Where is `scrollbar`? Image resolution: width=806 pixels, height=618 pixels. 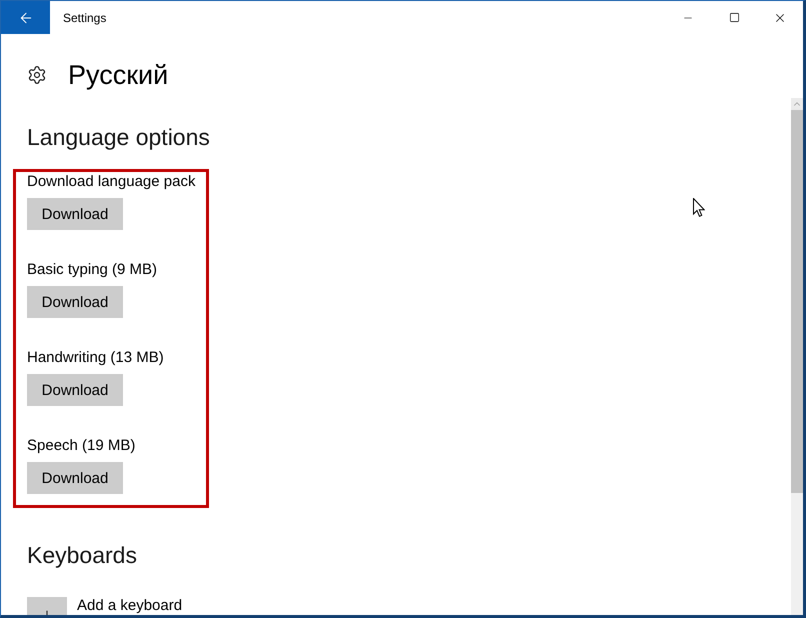 scrollbar is located at coordinates (797, 356).